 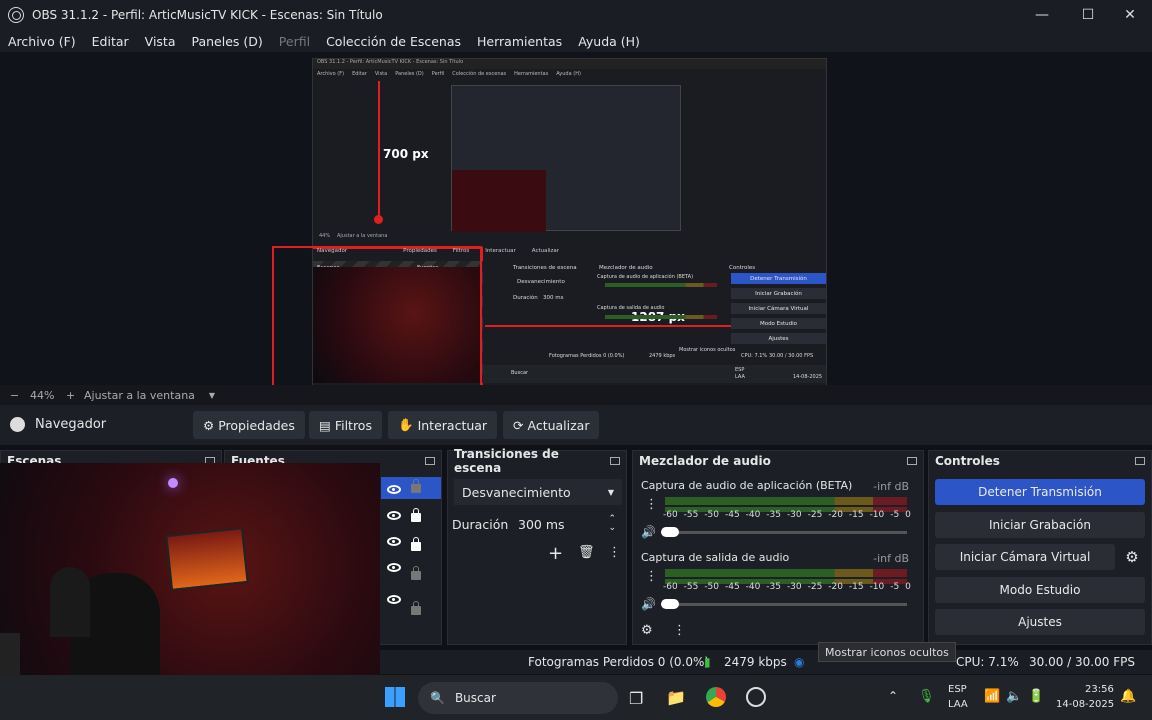 I want to click on trash-icon: 🗑, so click(x=586, y=552).